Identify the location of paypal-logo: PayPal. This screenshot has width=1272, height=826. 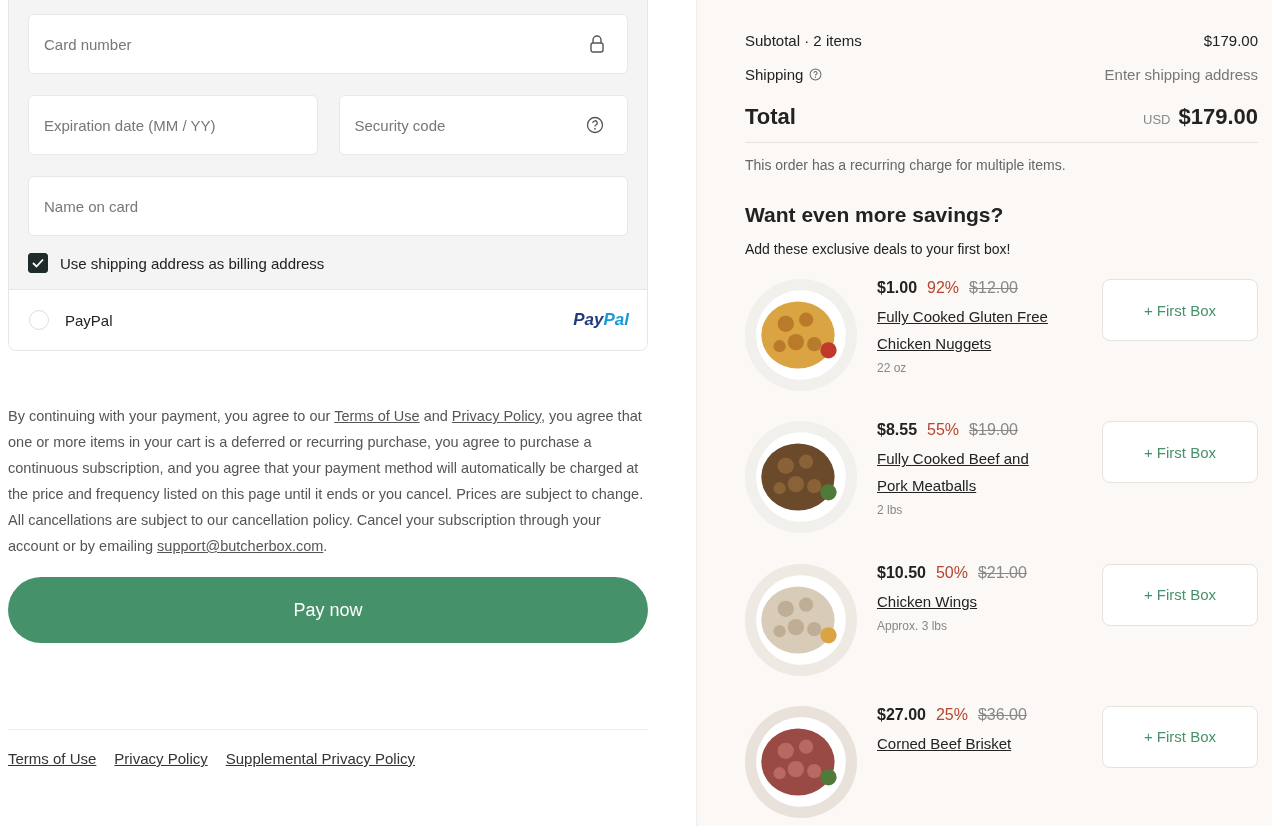
(601, 320).